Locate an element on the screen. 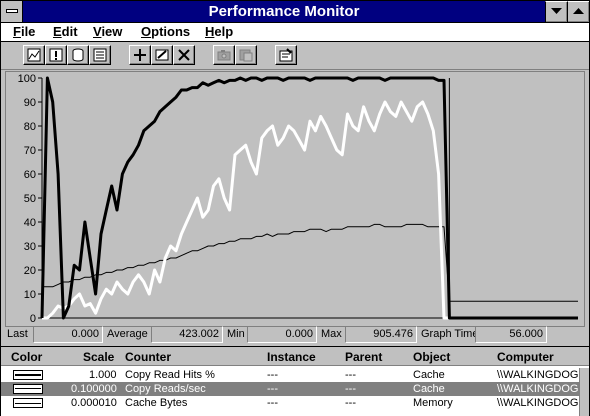 This screenshot has width=590, height=416. delete-counter-button is located at coordinates (184, 55).